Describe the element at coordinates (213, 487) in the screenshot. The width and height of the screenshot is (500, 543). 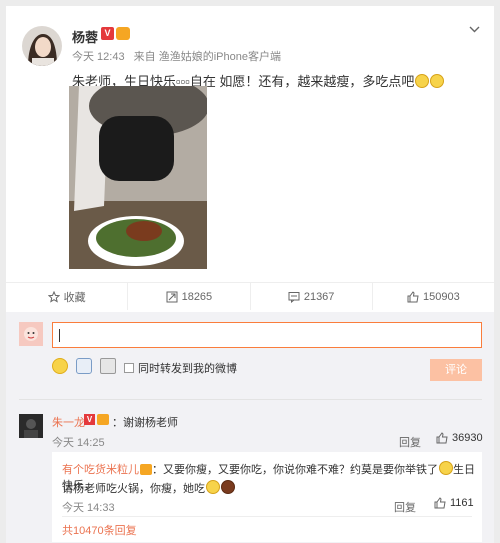
I see `face-emoji-icon` at that location.